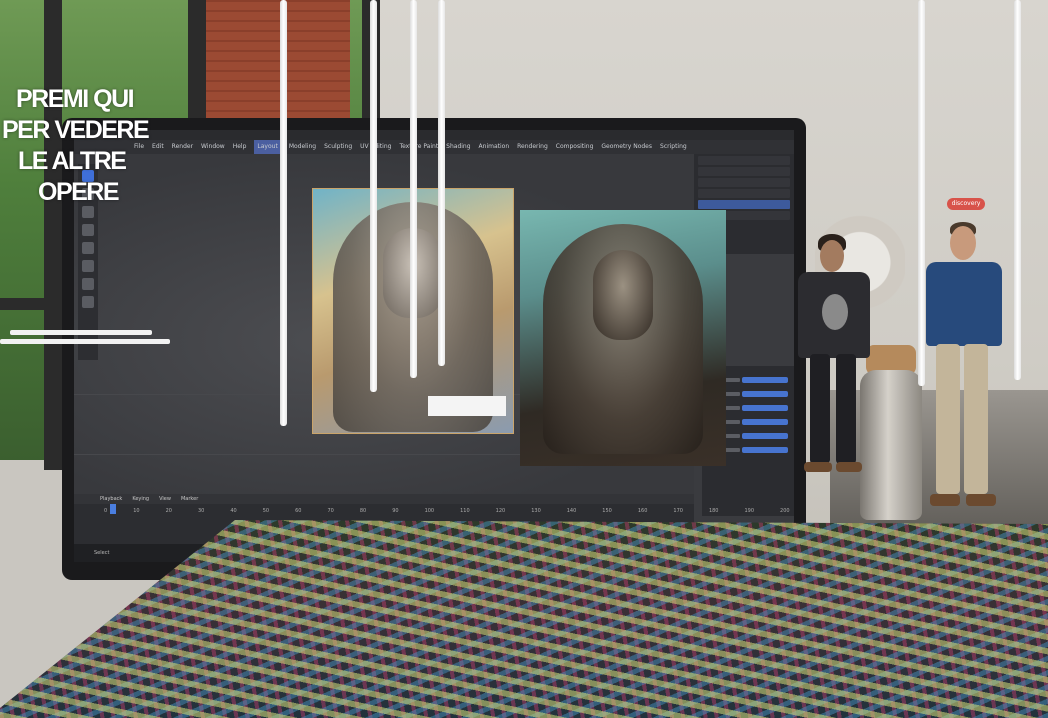 The image size is (1048, 718). Describe the element at coordinates (785, 511) in the screenshot. I see `timeline-tick: 200` at that location.